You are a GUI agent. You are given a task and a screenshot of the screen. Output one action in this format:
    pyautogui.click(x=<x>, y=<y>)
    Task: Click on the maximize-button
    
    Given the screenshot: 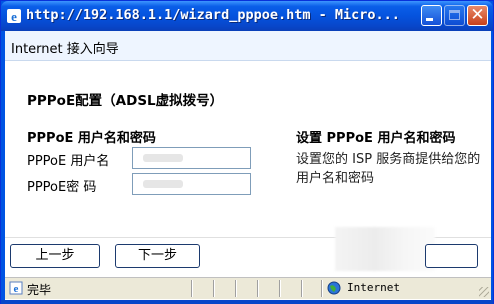 What is the action you would take?
    pyautogui.click(x=454, y=15)
    